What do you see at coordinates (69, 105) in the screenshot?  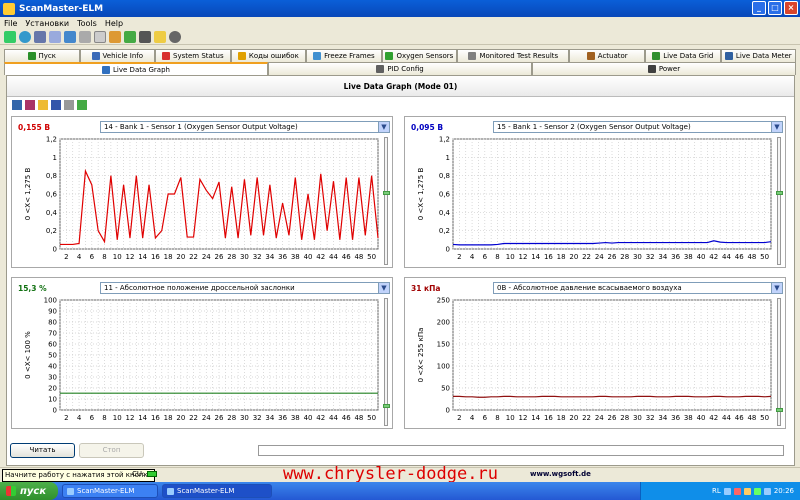 I see `print-icon` at bounding box center [69, 105].